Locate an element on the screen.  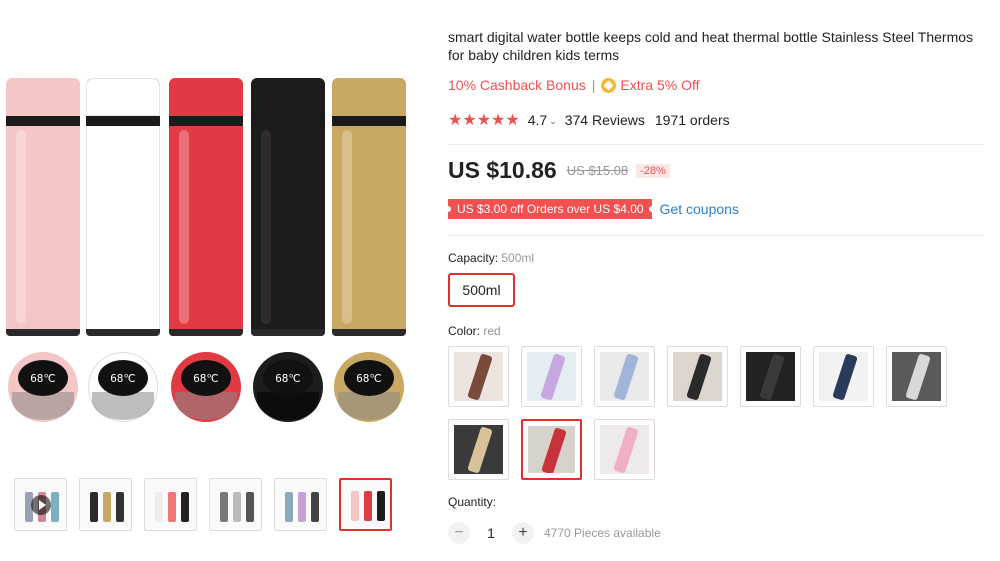
get-coupons-link: Get coupons is located at coordinates (699, 209).